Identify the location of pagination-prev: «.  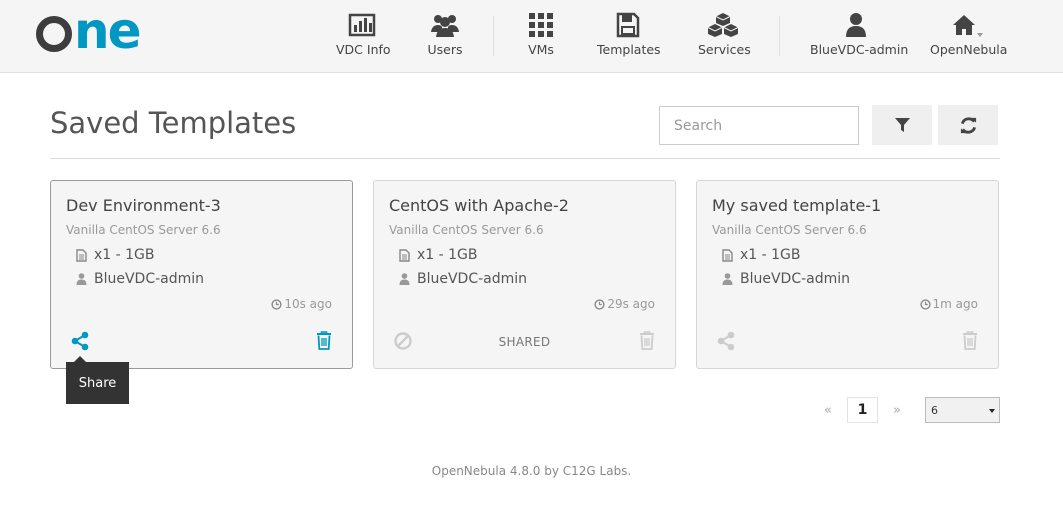
(828, 410).